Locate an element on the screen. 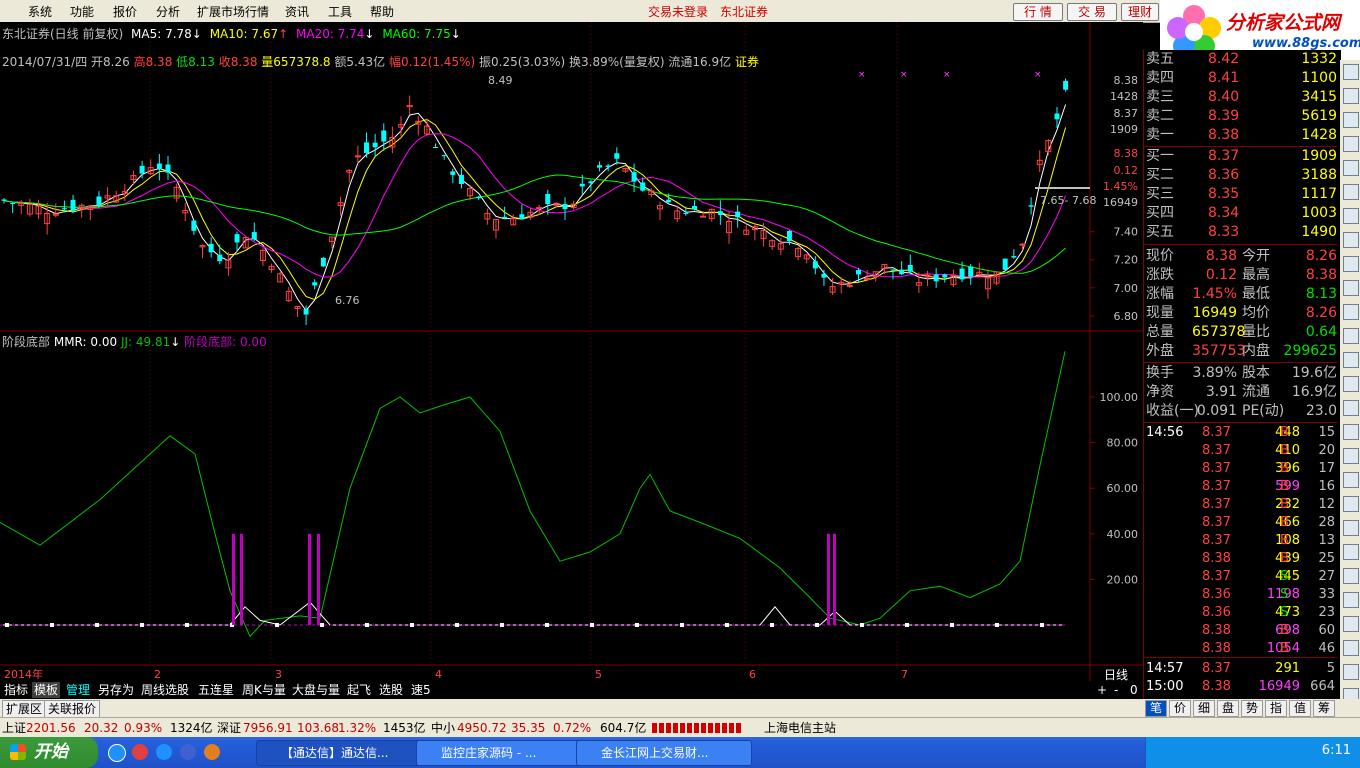 The height and width of the screenshot is (768, 1360). zoom-control: - is located at coordinates (1116, 690).